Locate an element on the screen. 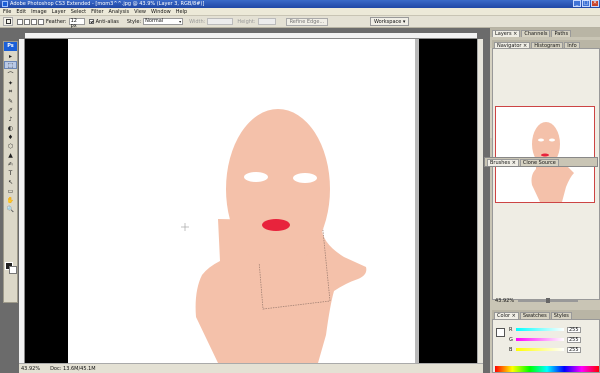 This screenshot has width=600, height=373. r-value: 255 is located at coordinates (574, 329).